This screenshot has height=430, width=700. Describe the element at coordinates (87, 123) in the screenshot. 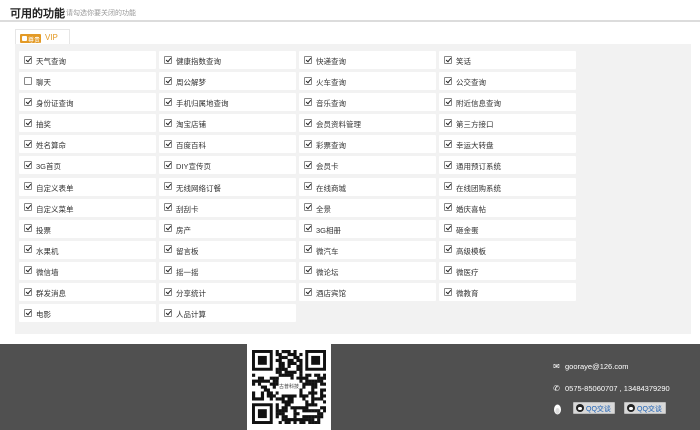

I see `feature-item: 抽奖` at that location.